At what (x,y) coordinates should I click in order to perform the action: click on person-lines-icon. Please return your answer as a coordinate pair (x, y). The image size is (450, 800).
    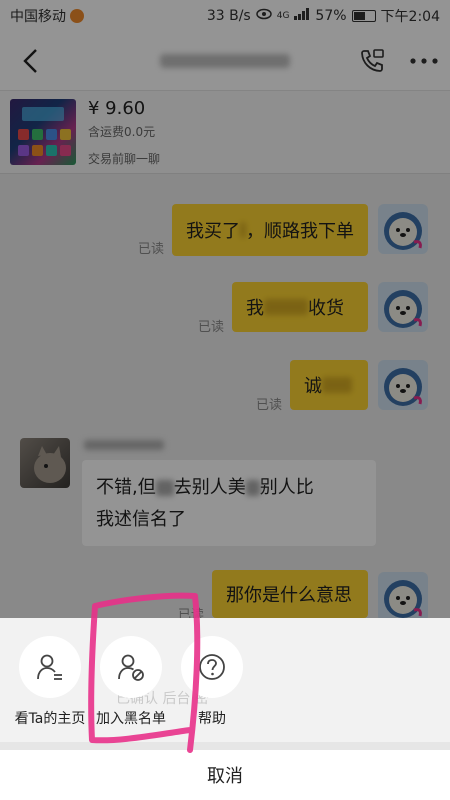
    Looking at the image, I should click on (49, 667).